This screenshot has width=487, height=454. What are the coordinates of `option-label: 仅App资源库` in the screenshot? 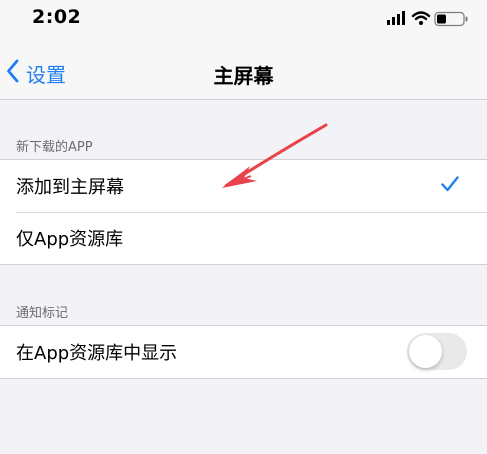 It's located at (70, 239).